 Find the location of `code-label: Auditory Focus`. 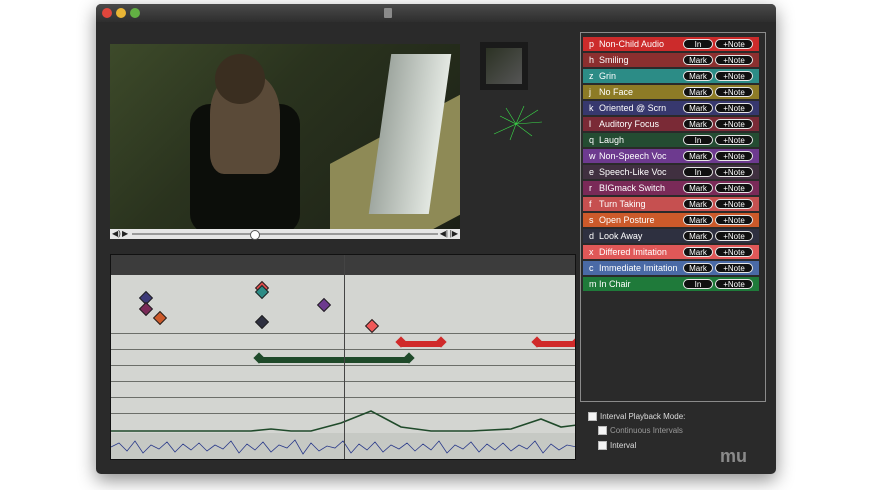

code-label: Auditory Focus is located at coordinates (629, 124).